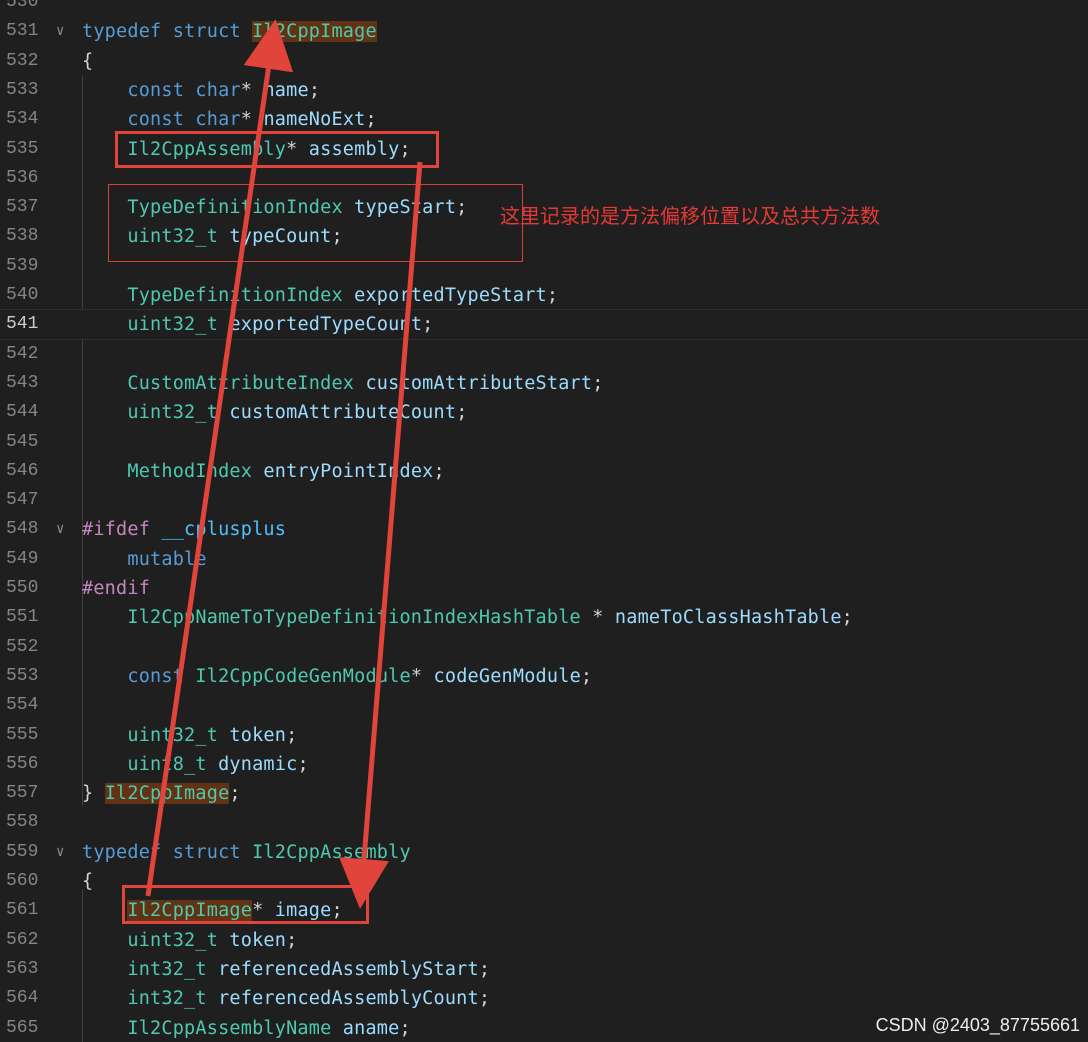 The width and height of the screenshot is (1088, 1042). I want to click on code-text: const char* nameNoExt;, so click(229, 119).